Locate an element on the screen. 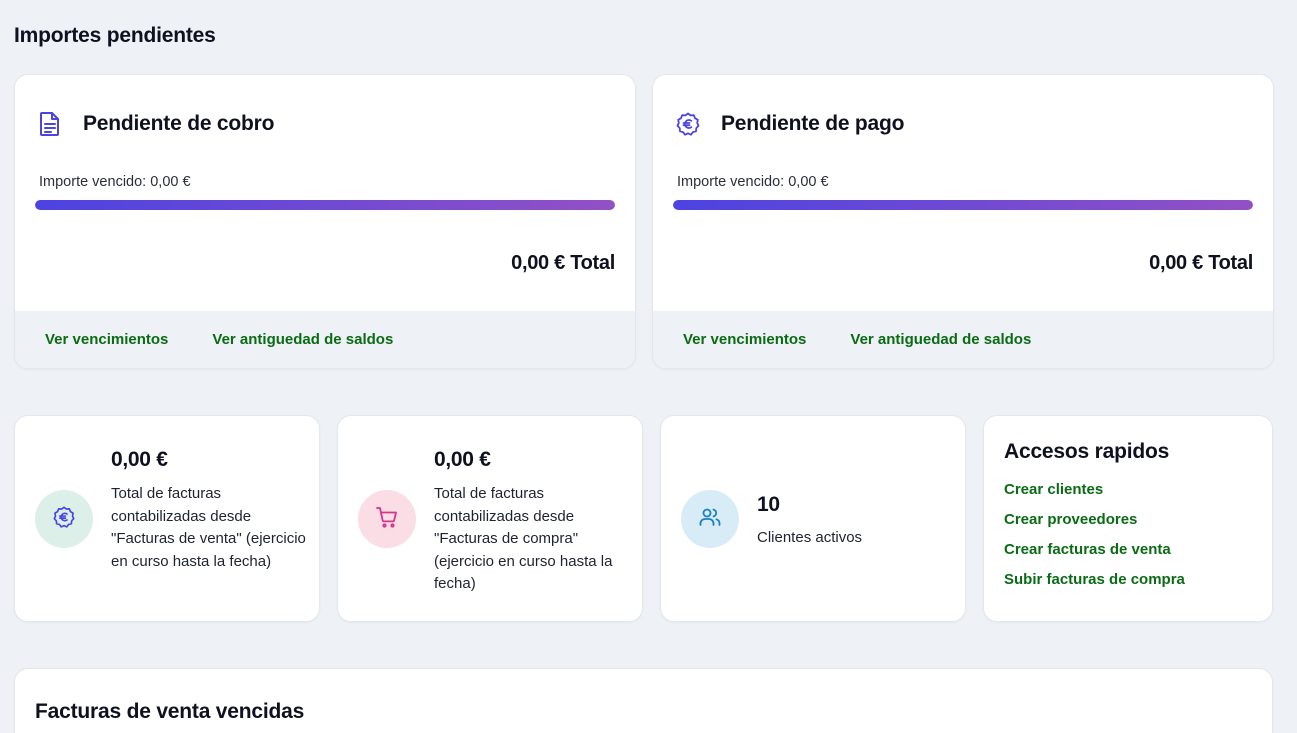  card-header: Pendiente de pago is located at coordinates (789, 124).